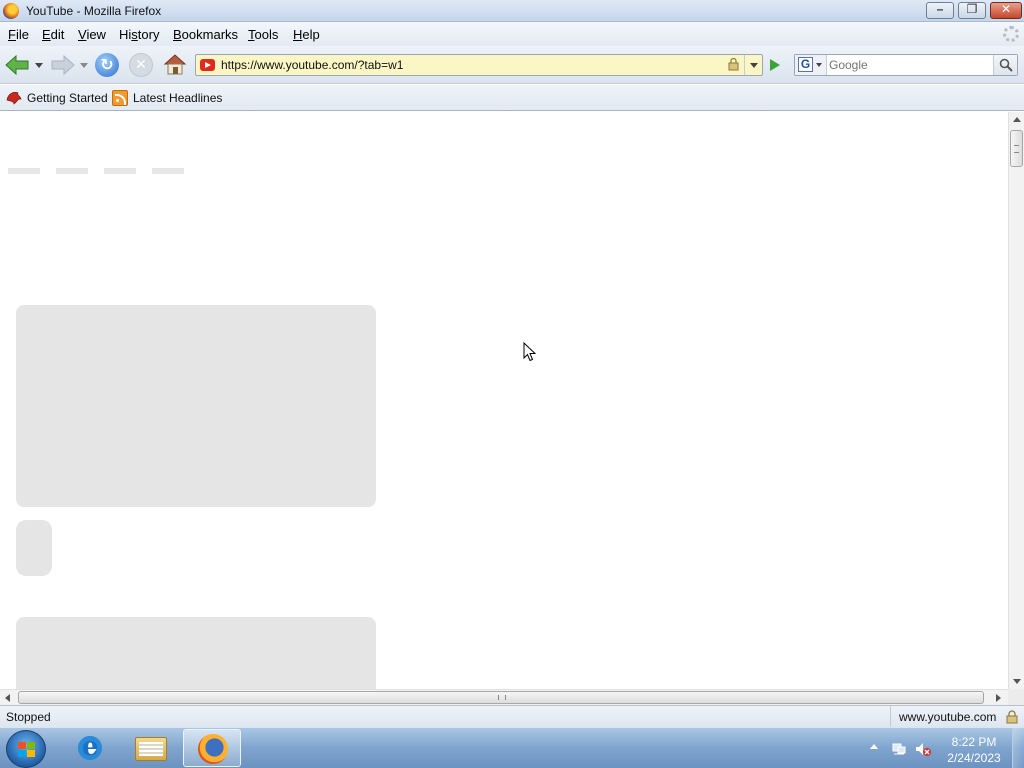 Image resolution: width=1024 pixels, height=768 pixels. I want to click on close-button: ✕, so click(1006, 10).